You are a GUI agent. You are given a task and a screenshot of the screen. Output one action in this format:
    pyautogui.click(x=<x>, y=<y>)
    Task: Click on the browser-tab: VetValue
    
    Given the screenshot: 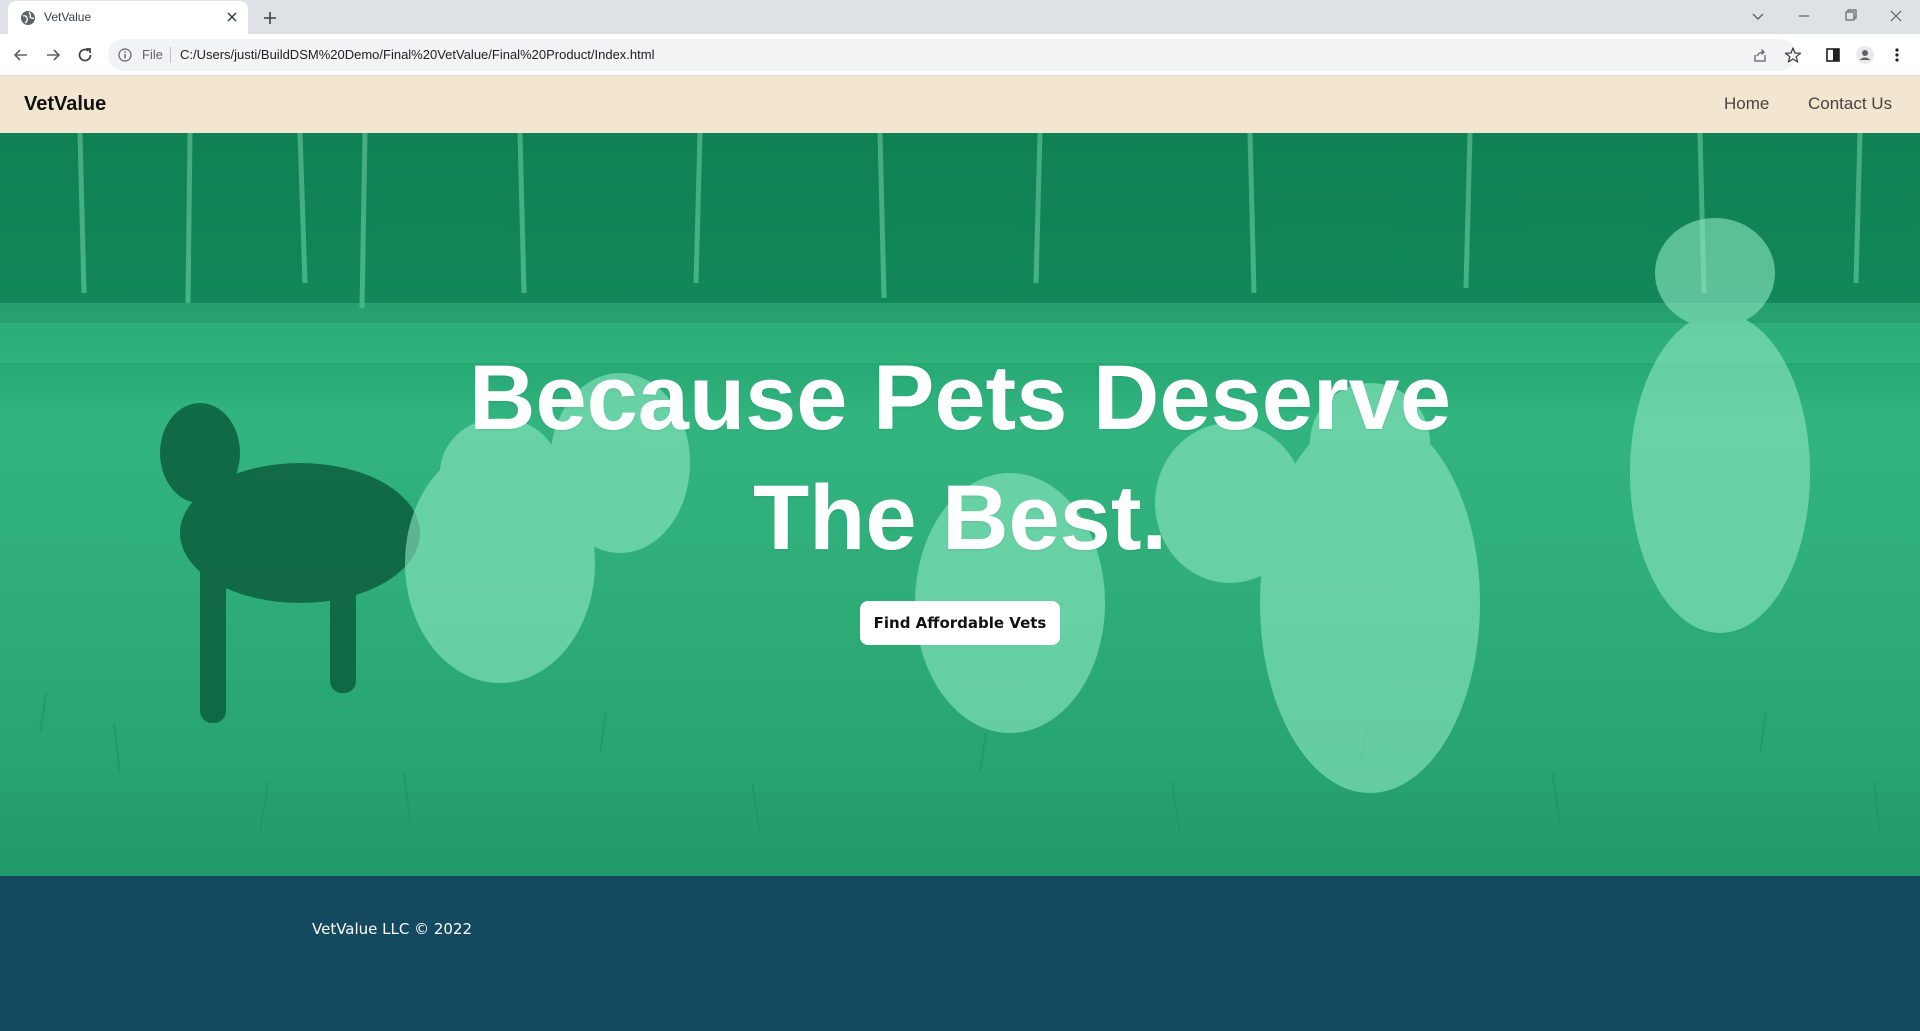 What is the action you would take?
    pyautogui.click(x=128, y=17)
    